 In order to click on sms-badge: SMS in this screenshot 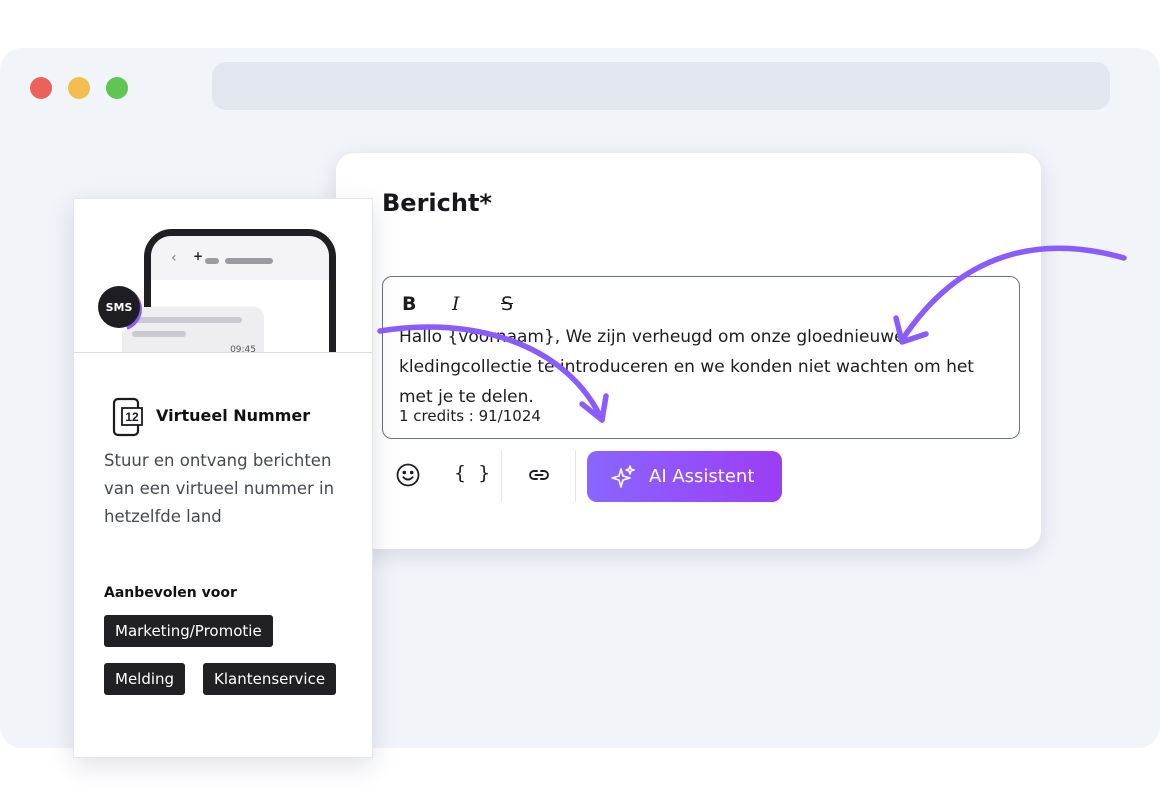, I will do `click(119, 307)`.